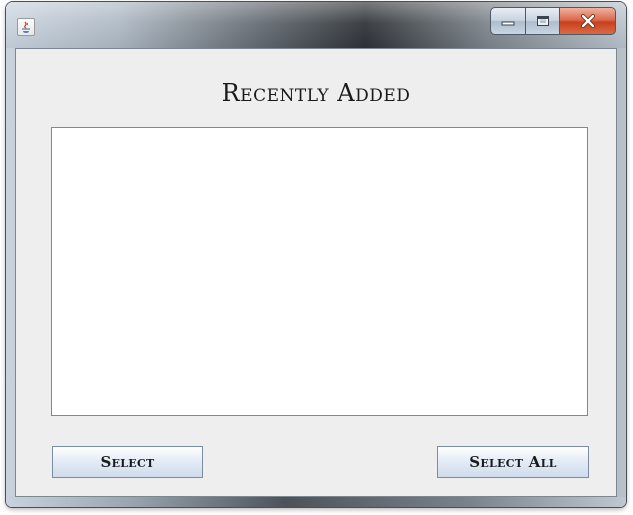  I want to click on close-icon, so click(587, 21).